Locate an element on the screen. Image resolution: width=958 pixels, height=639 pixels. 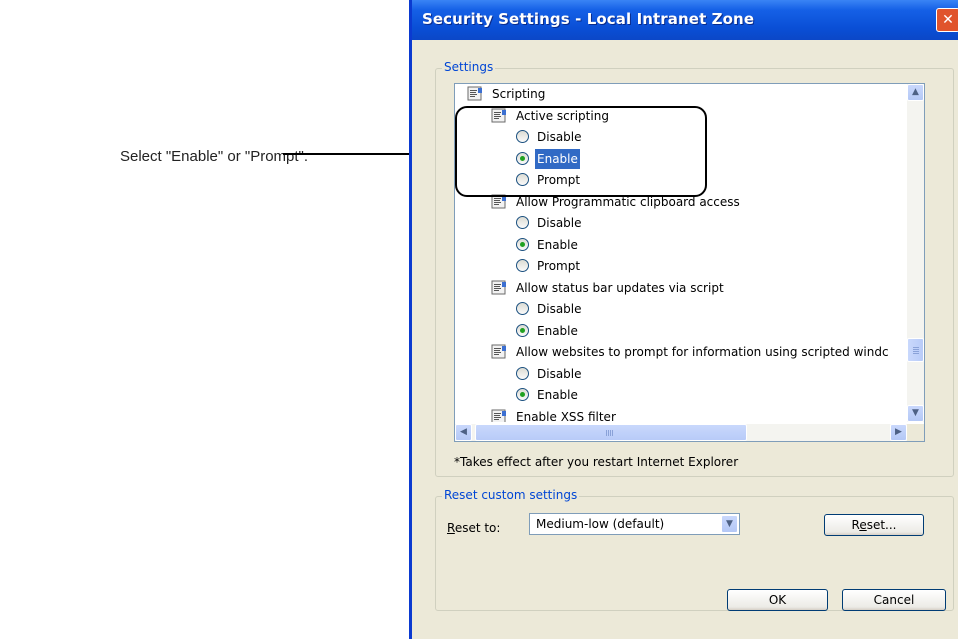
chevron-up-icon: ▲ is located at coordinates (915, 92).